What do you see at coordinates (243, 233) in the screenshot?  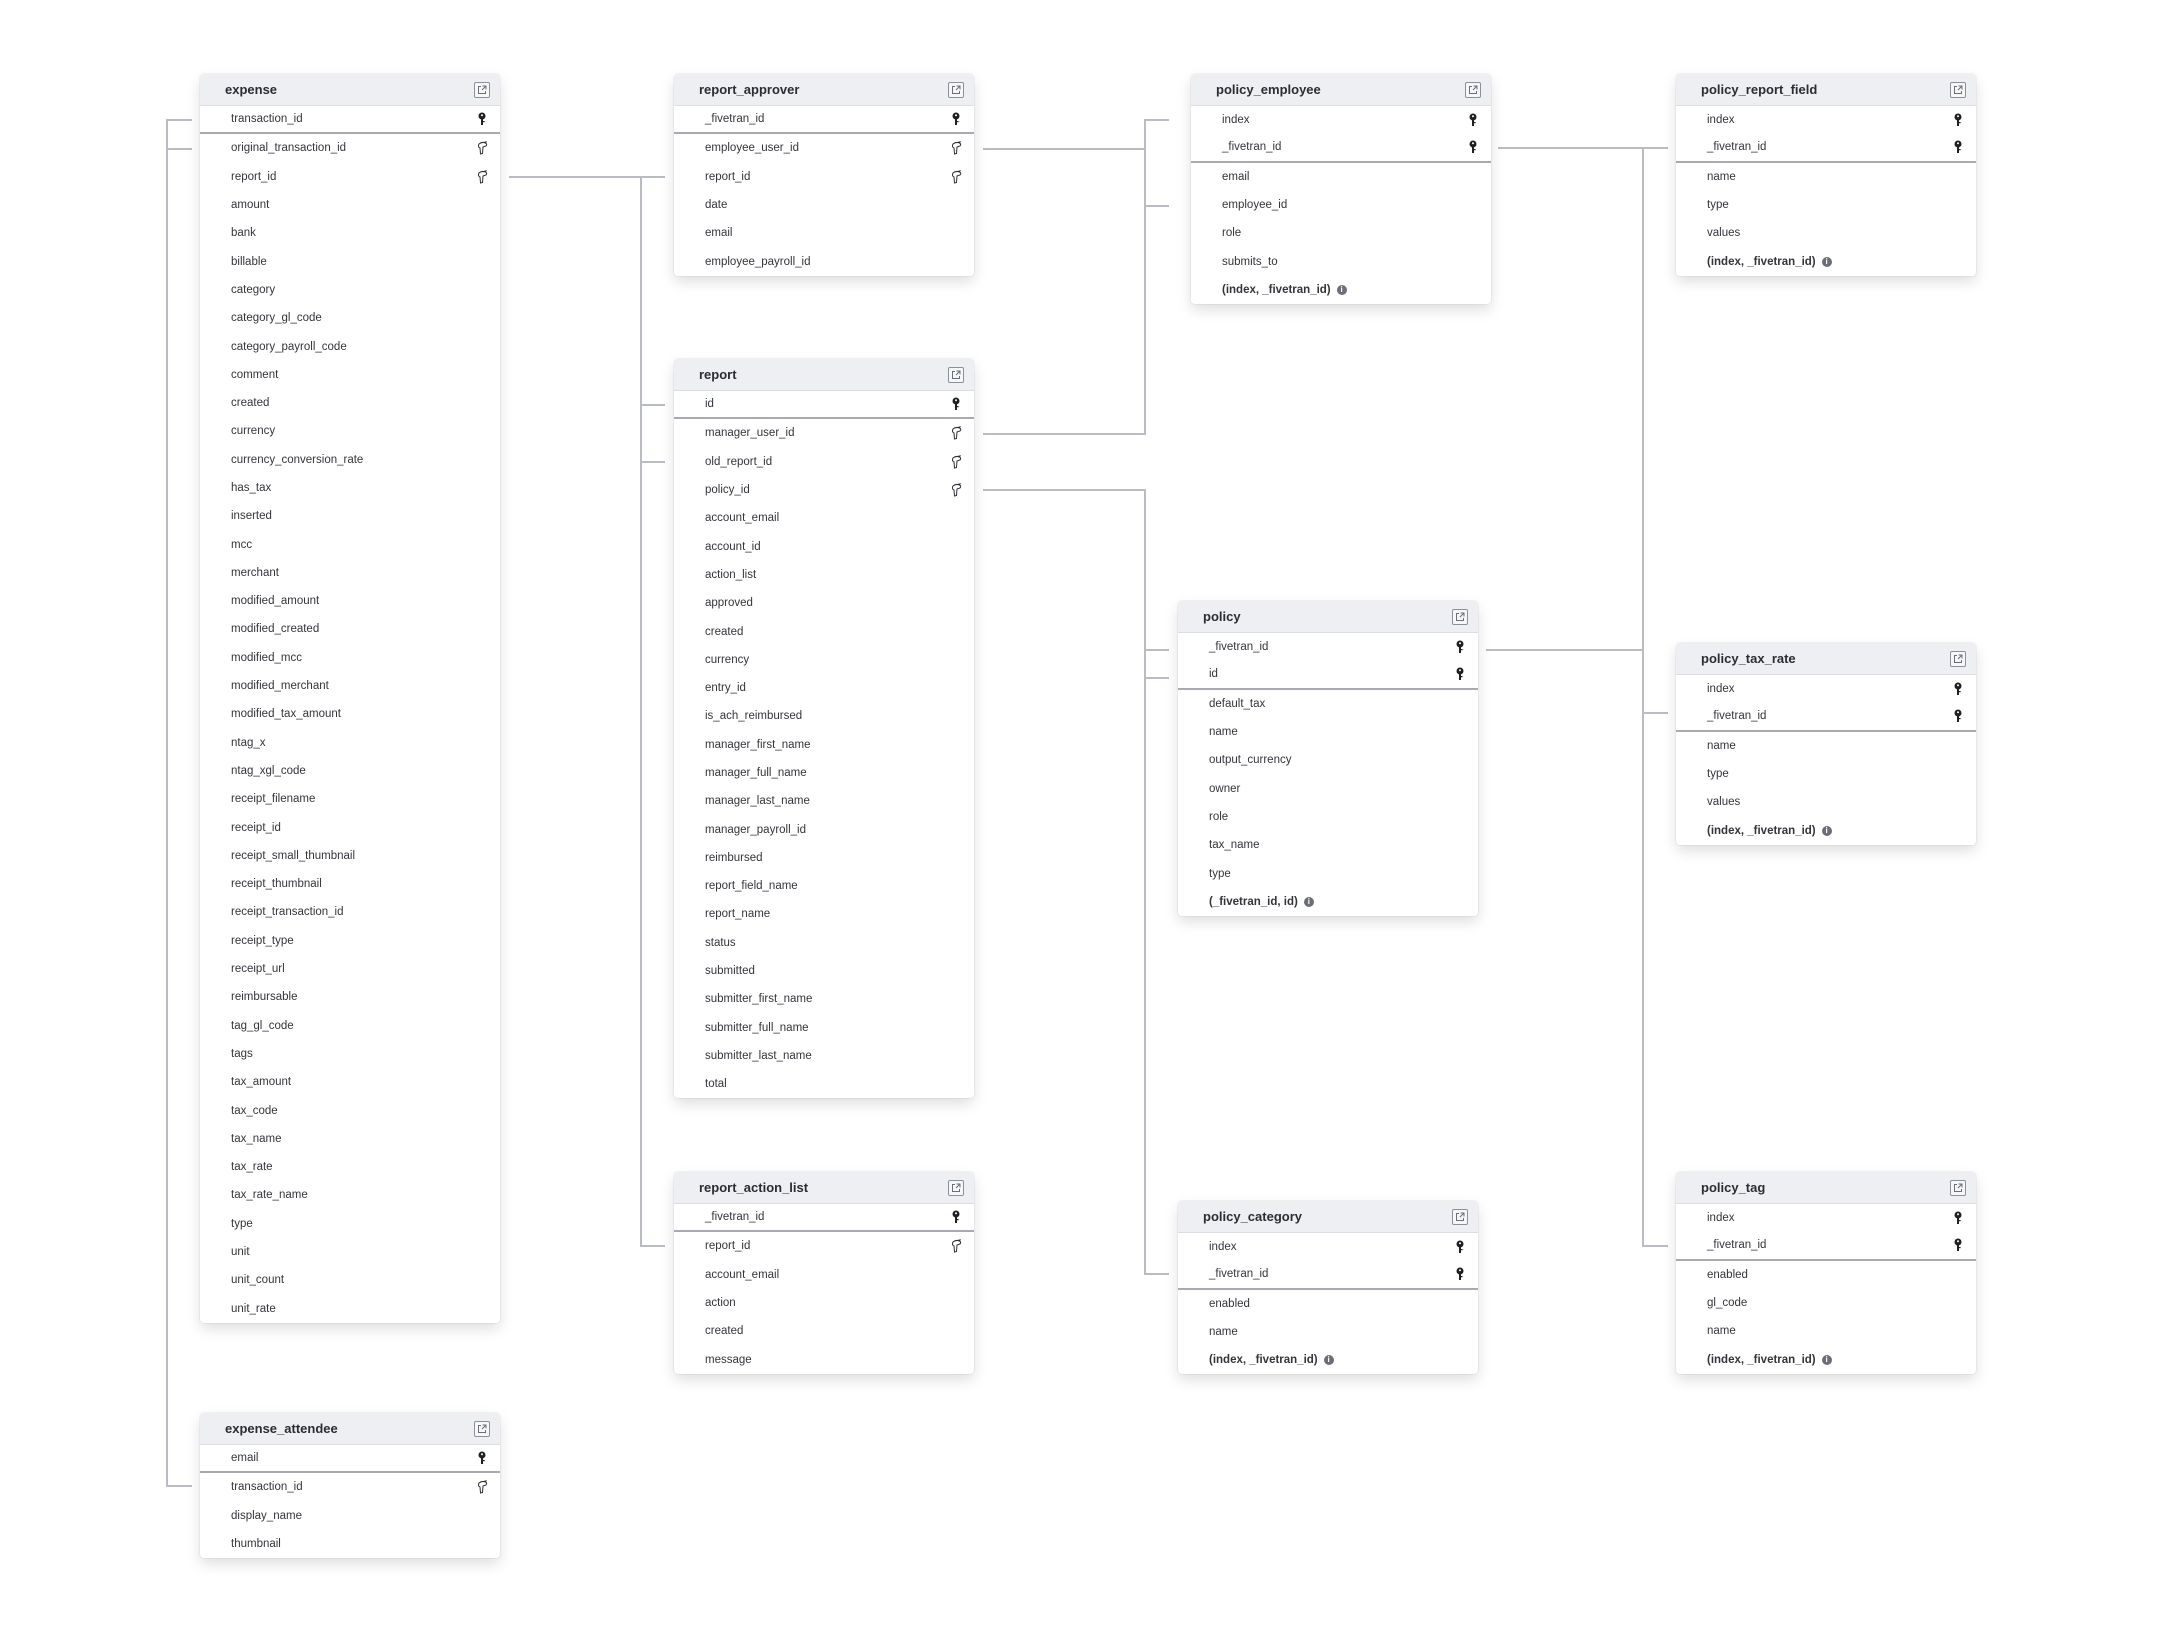 I see `column-name: bank` at bounding box center [243, 233].